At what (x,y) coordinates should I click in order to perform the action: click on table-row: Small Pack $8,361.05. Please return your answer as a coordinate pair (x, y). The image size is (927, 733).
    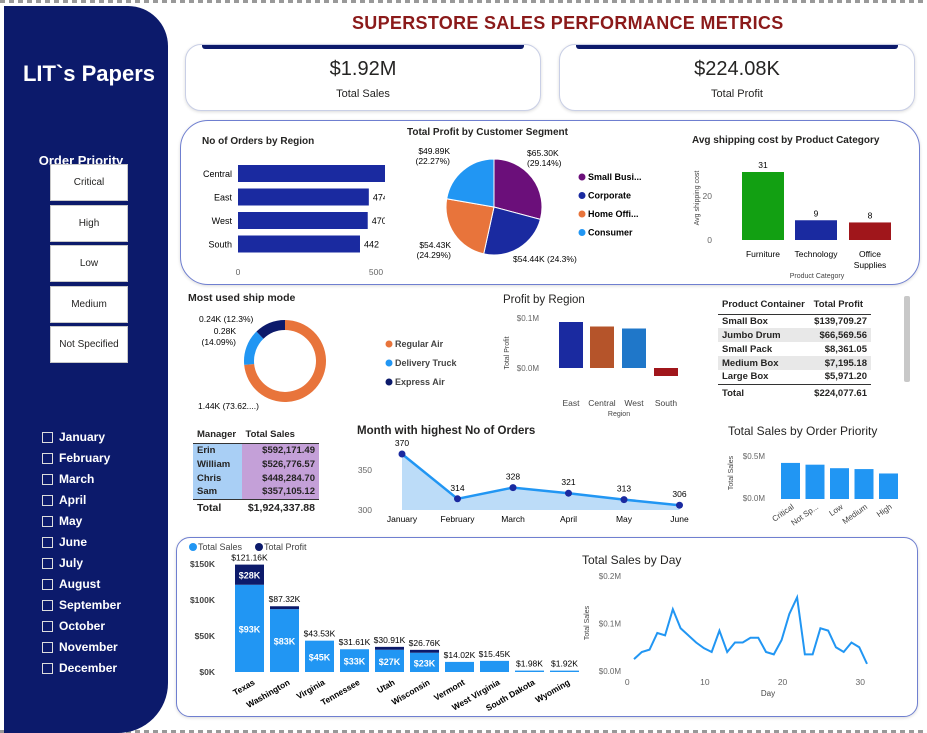
    Looking at the image, I should click on (794, 349).